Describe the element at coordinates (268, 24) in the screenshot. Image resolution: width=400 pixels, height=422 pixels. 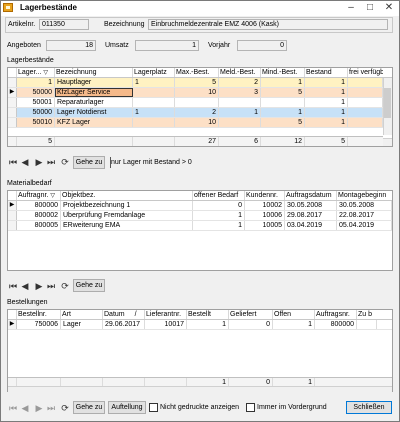
I see `bezeichnung-field: Einbruchmeldezentrale EMZ 4006 (Kask)` at that location.